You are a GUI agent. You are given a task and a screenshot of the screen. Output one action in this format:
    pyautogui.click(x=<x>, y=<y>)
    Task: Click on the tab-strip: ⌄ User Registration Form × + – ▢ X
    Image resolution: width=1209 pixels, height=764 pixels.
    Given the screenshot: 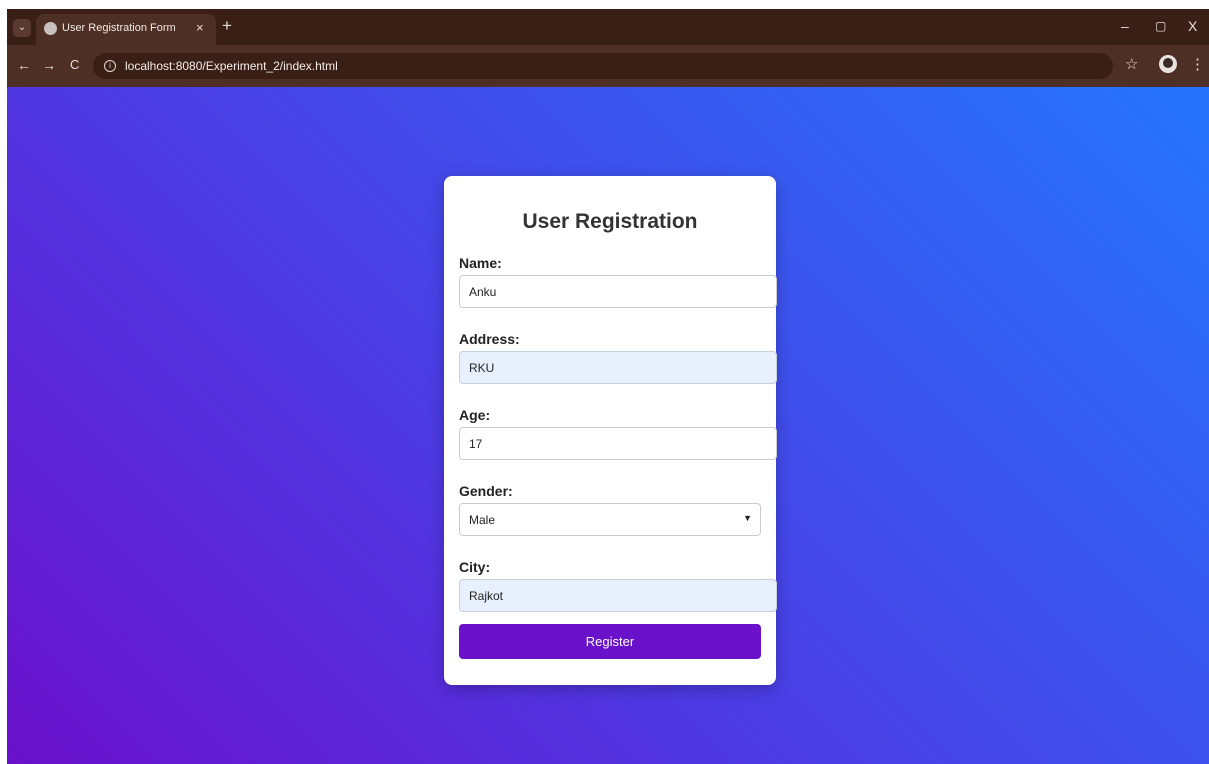 What is the action you would take?
    pyautogui.click(x=608, y=27)
    